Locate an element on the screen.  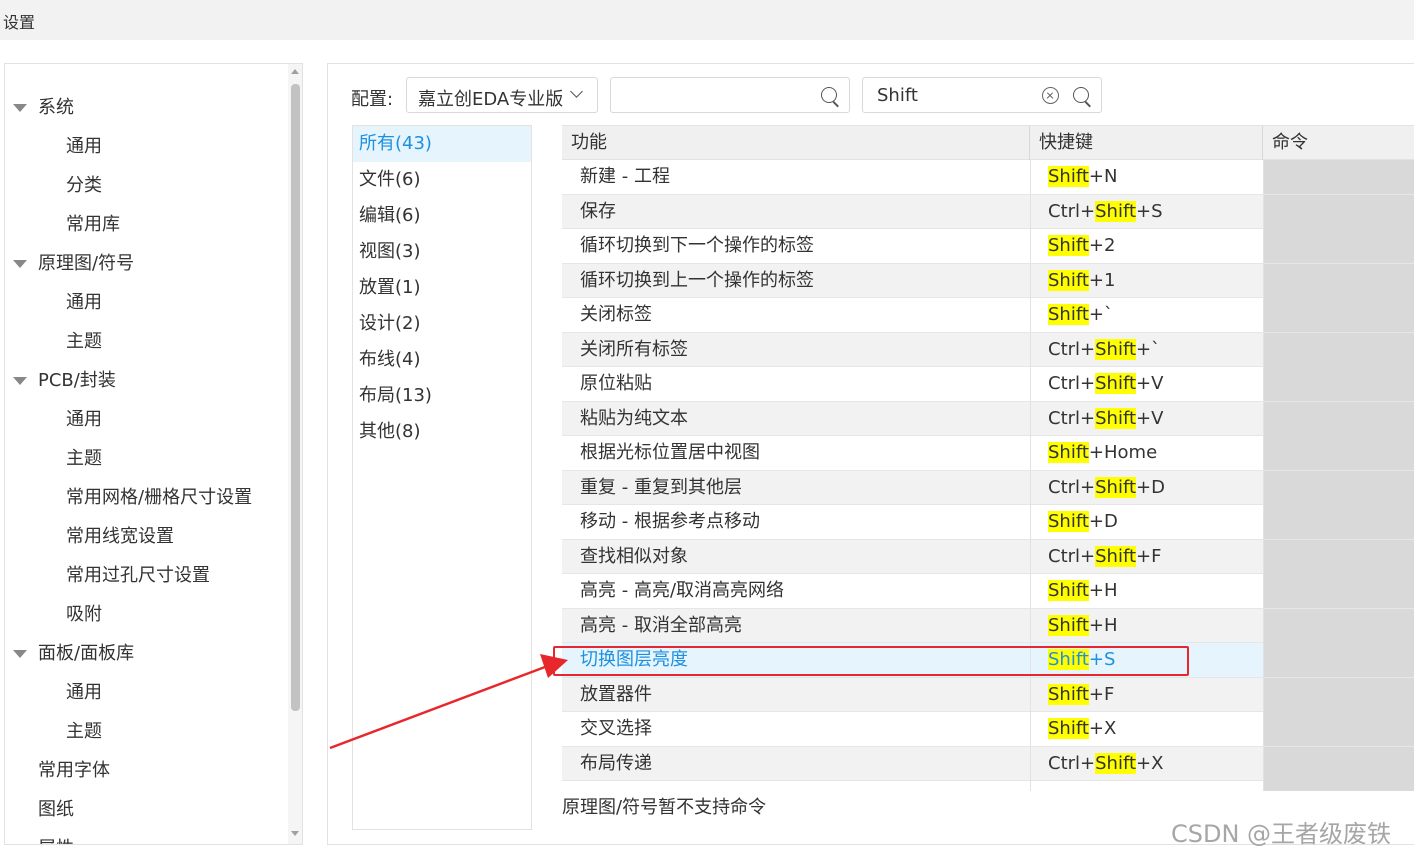
cell-shortcut: Shift+D is located at coordinates (1146, 522).